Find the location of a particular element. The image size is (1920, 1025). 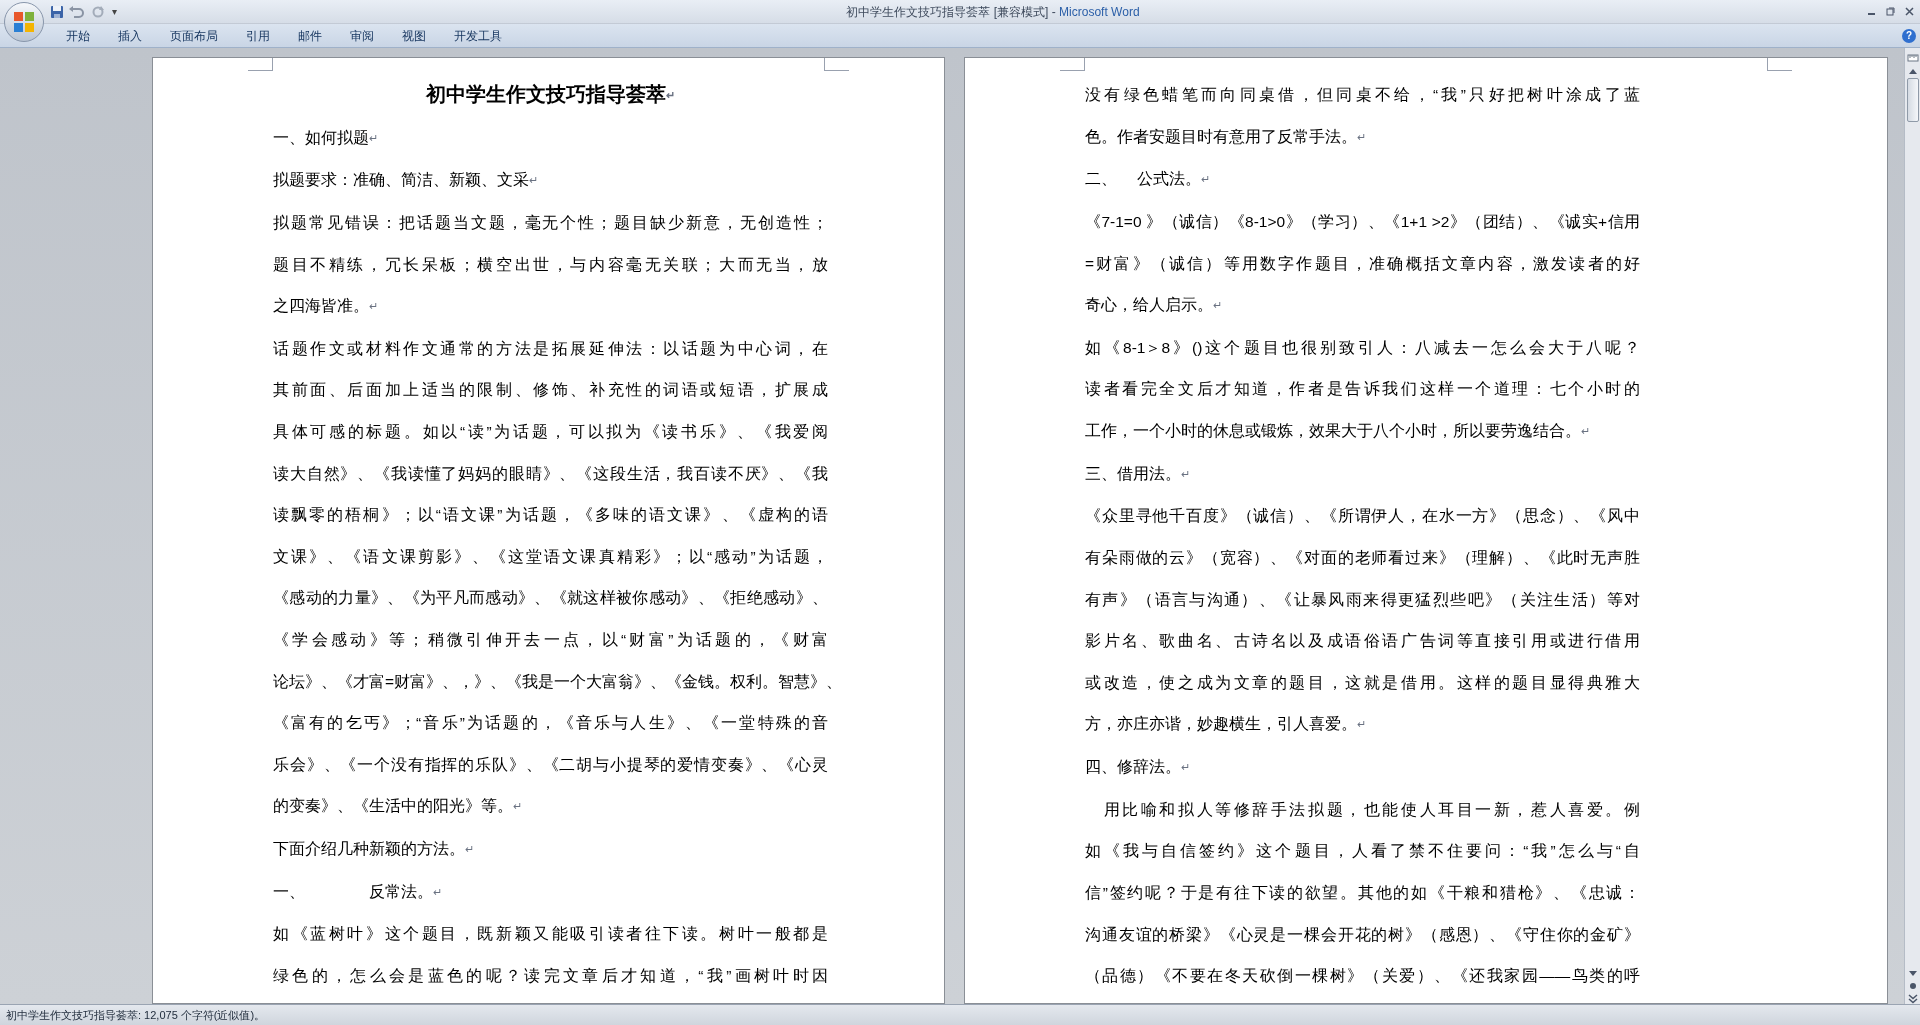

office-logo-icon is located at coordinates (24, 22).